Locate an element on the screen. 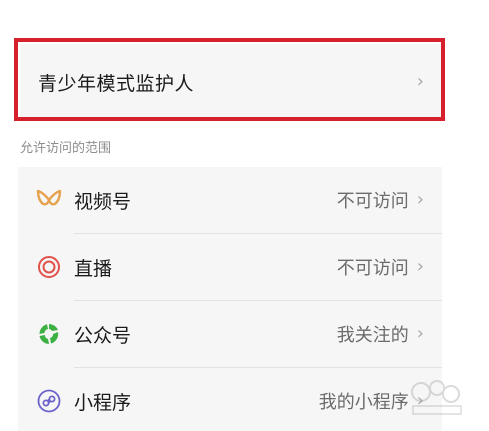  list-item-mini-program: 小程序 我的小程序 › is located at coordinates (230, 399).